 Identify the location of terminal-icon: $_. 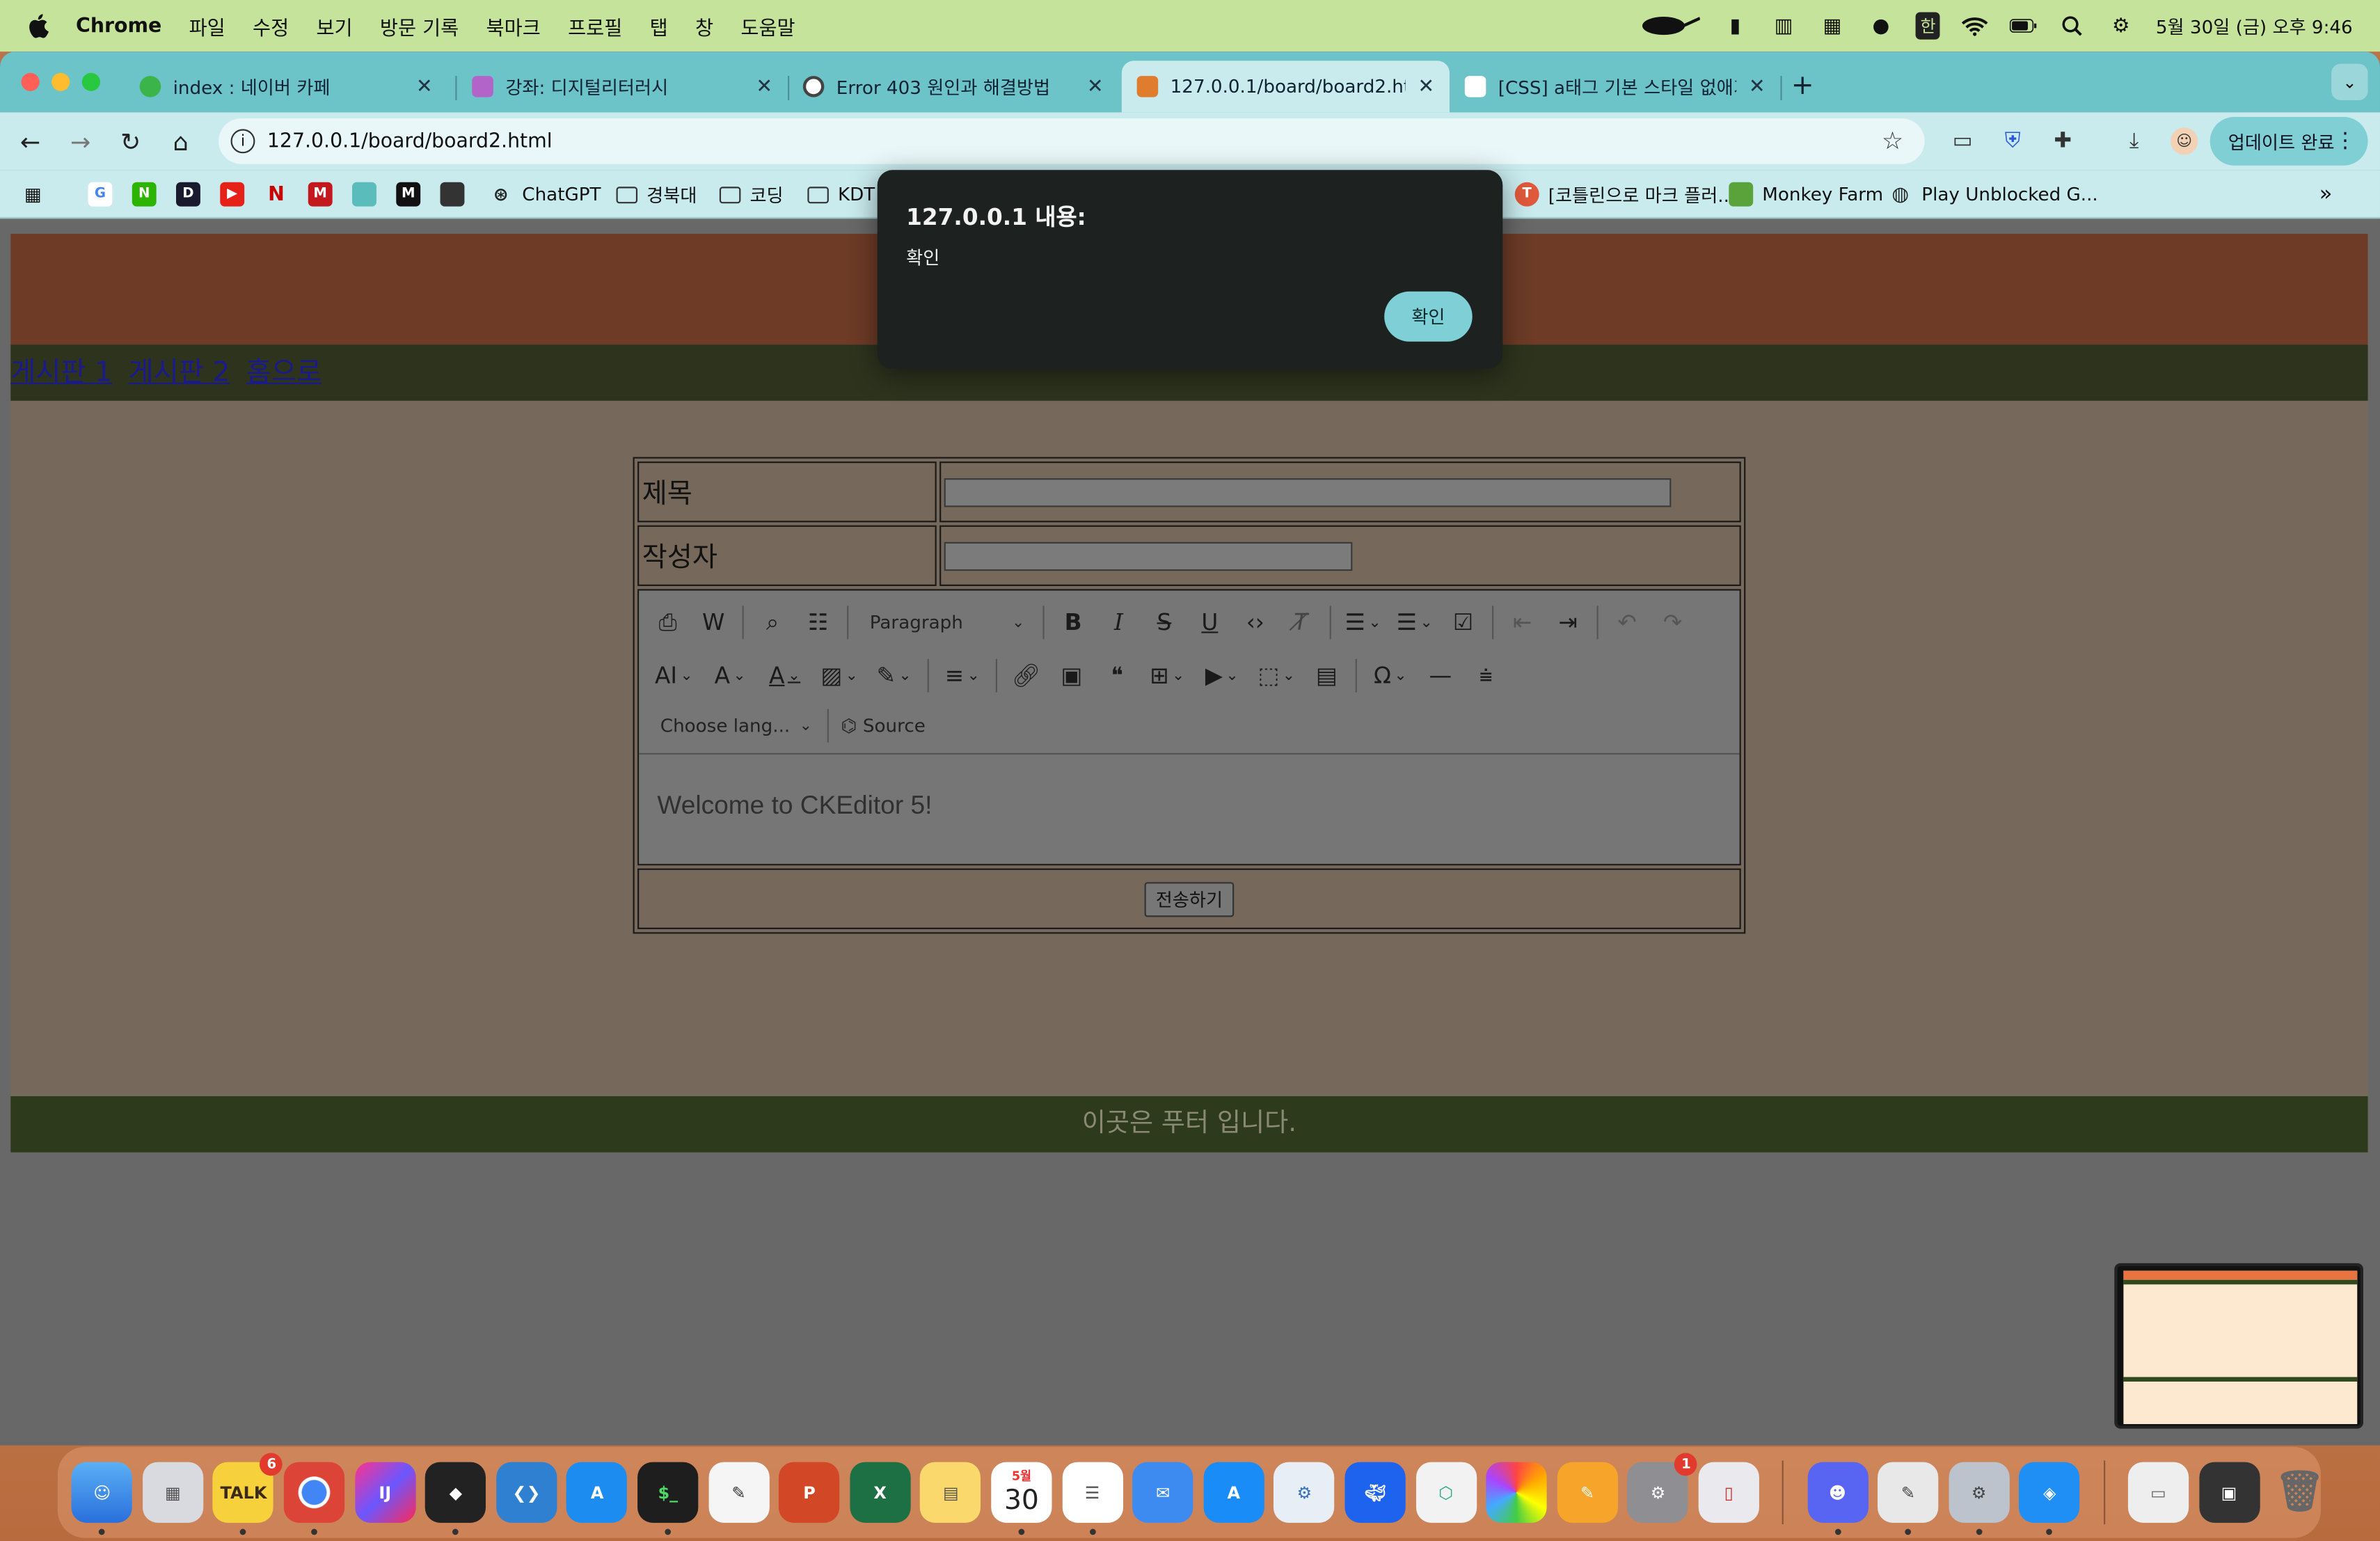
(668, 1498).